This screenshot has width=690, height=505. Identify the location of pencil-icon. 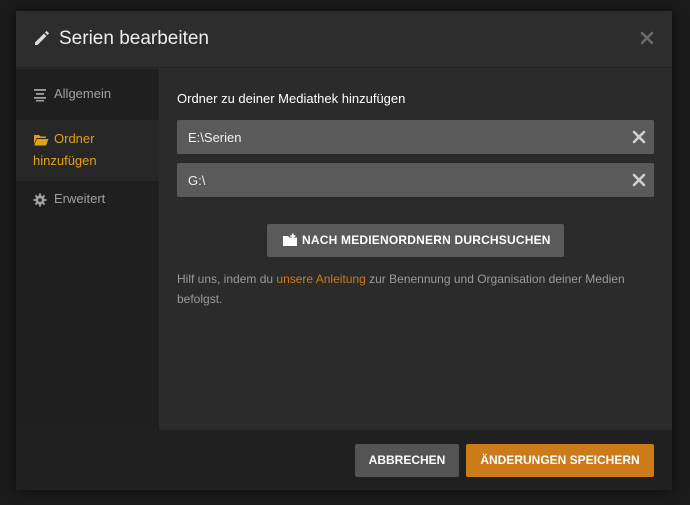
(42, 37).